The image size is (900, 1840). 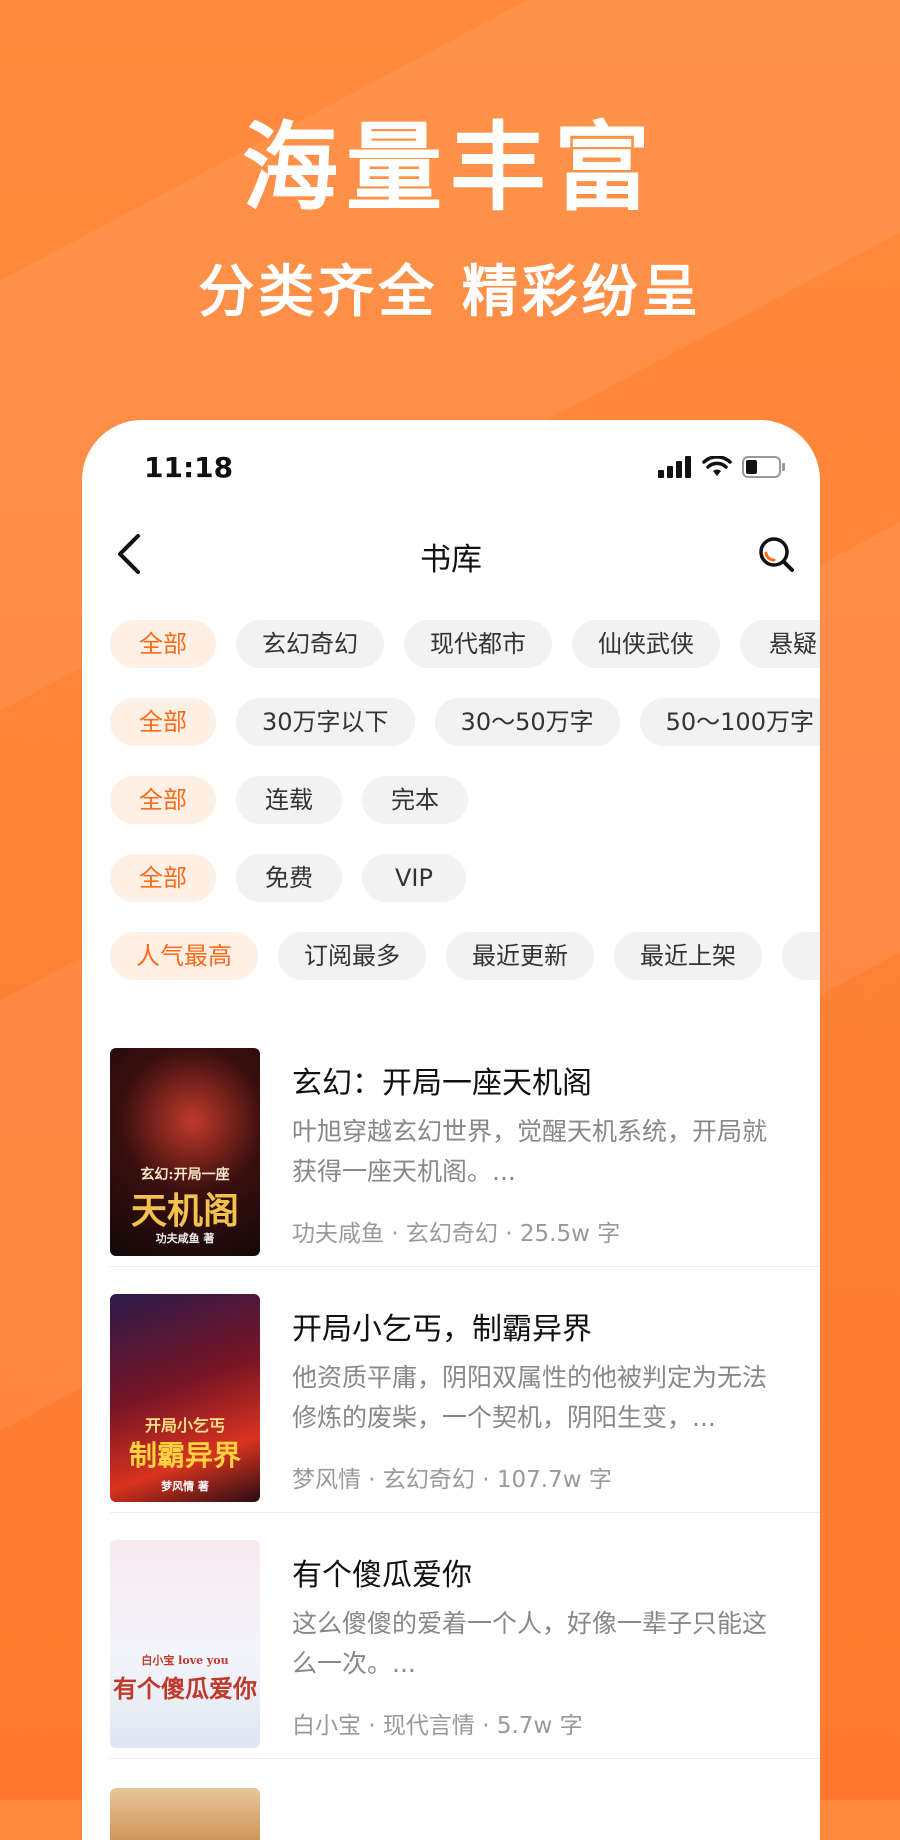 What do you see at coordinates (163, 800) in the screenshot?
I see `chip-status-all: 全部` at bounding box center [163, 800].